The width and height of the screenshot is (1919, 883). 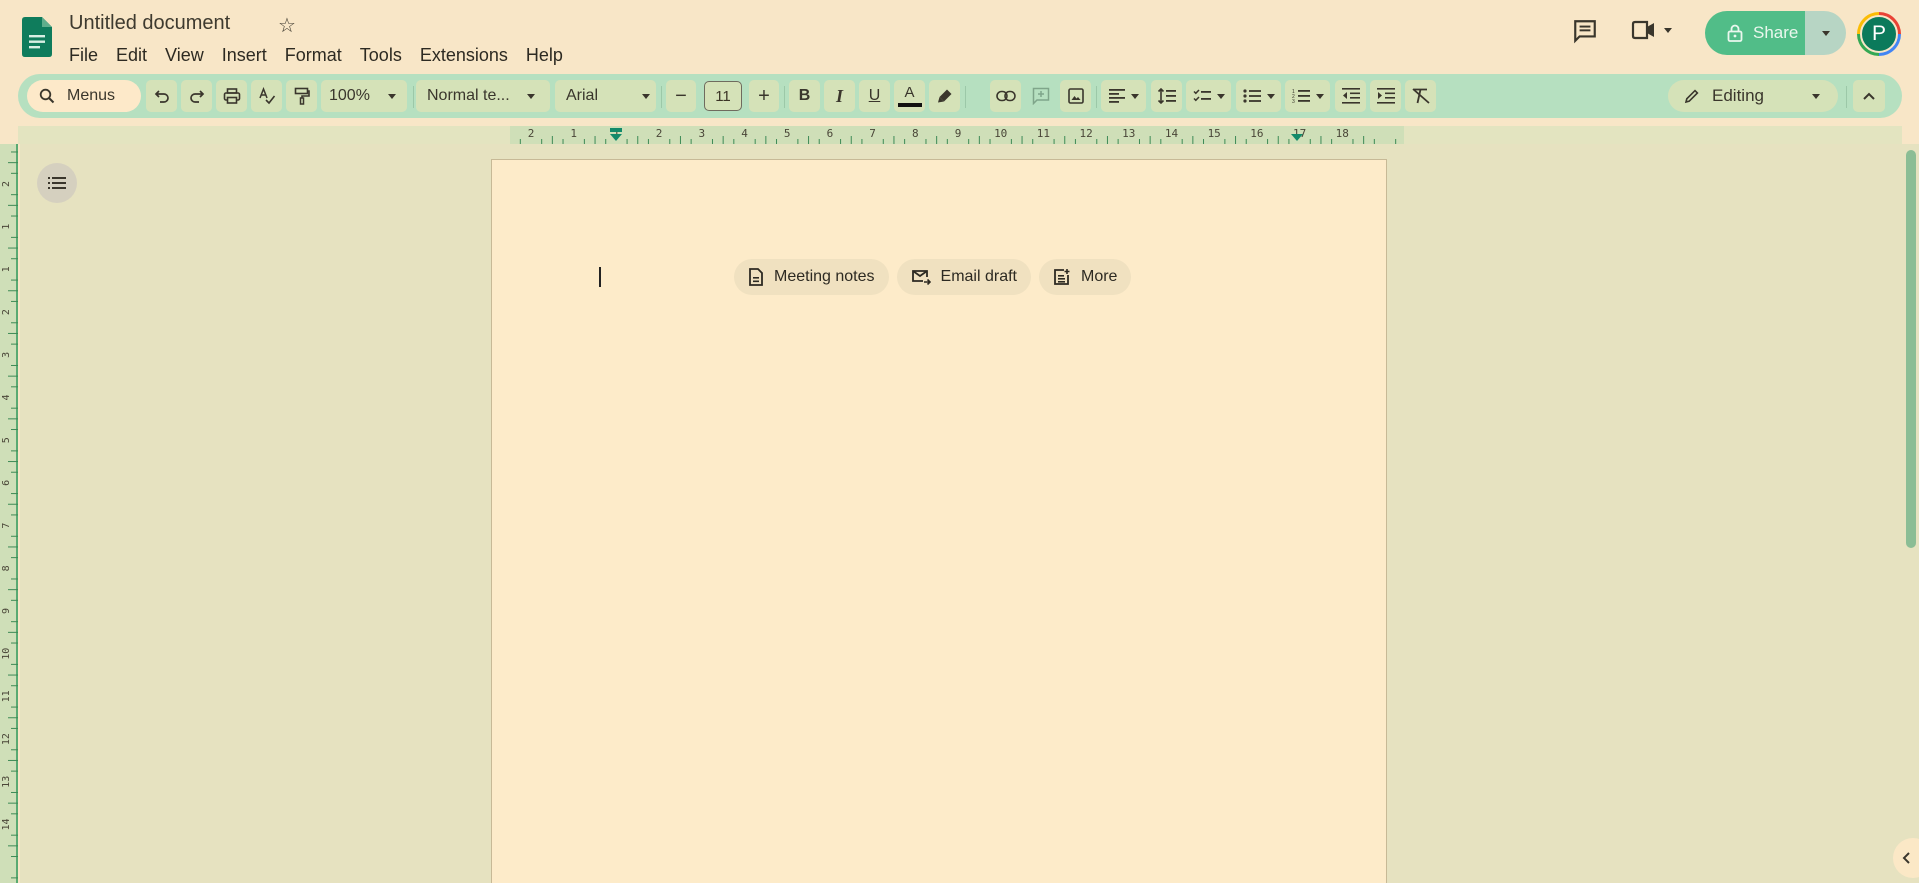 What do you see at coordinates (184, 55) in the screenshot?
I see `menu-view: View` at bounding box center [184, 55].